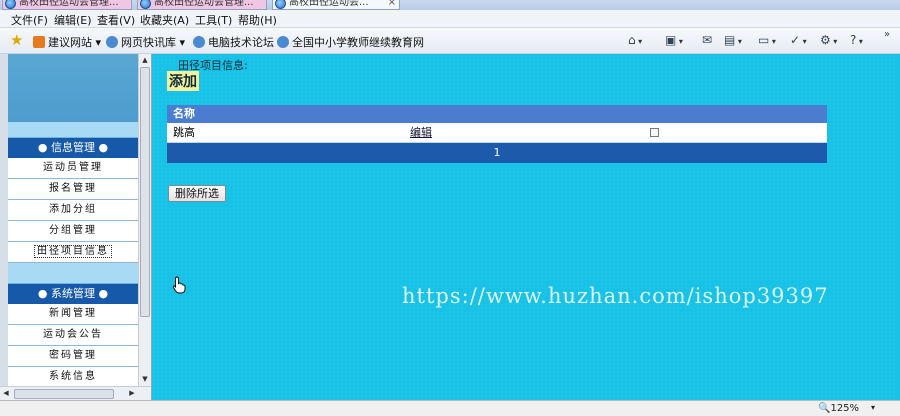 The image size is (900, 416). Describe the element at coordinates (29, 20) in the screenshot. I see `menu-file: 文件(F)` at that location.